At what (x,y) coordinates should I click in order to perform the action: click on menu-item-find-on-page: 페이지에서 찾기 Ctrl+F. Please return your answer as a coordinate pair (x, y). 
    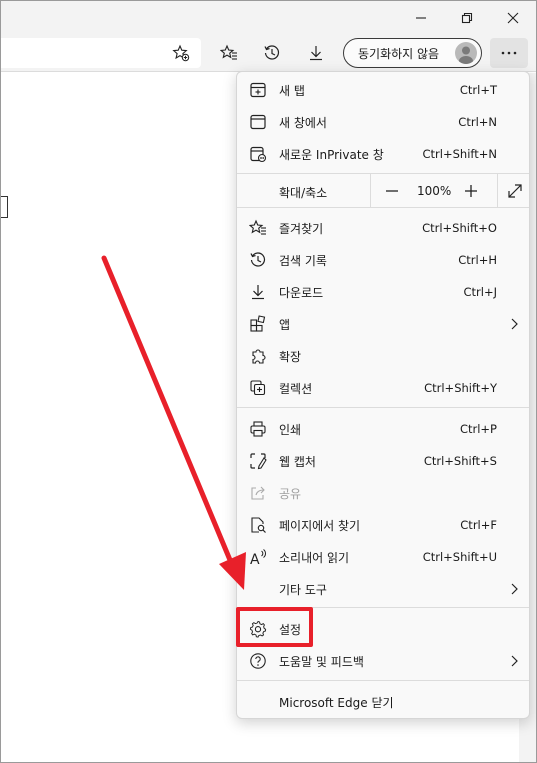
    Looking at the image, I should click on (383, 525).